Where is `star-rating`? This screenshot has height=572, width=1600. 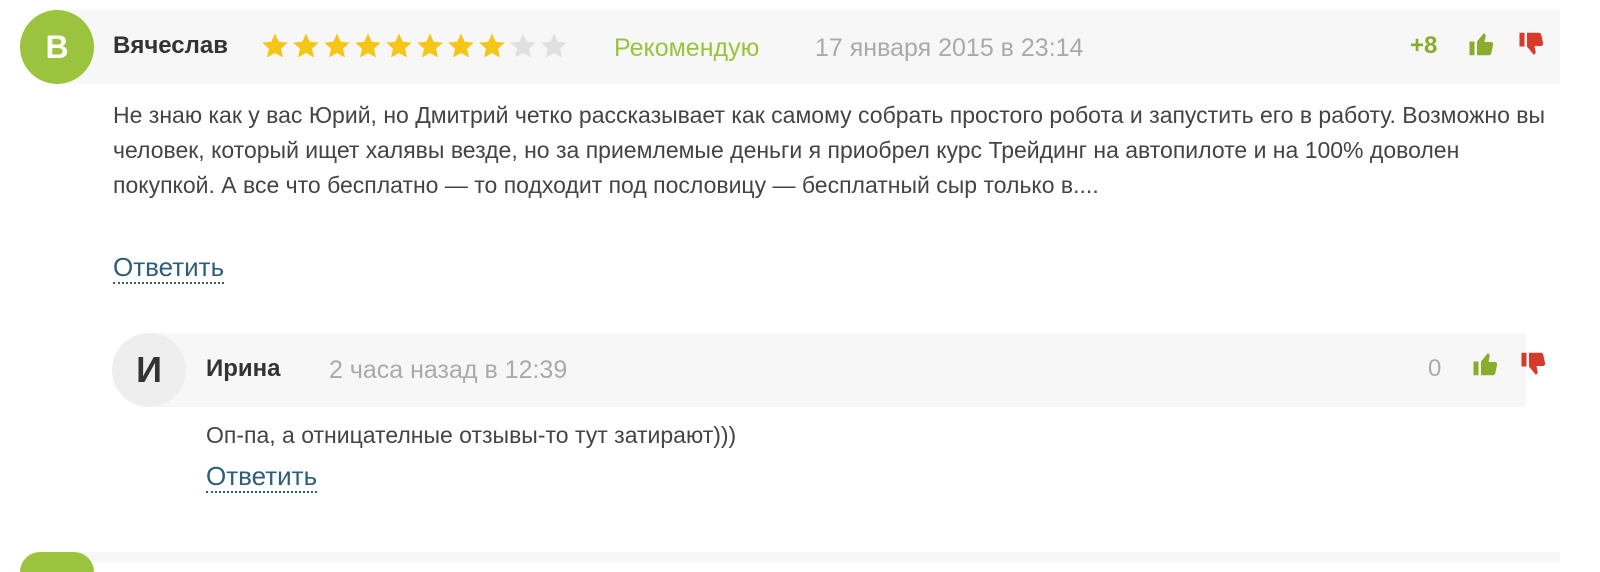
star-rating is located at coordinates (415, 46).